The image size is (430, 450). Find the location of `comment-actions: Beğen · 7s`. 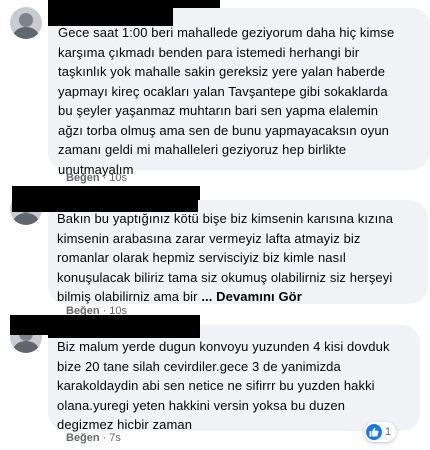

comment-actions: Beğen · 7s is located at coordinates (93, 438).